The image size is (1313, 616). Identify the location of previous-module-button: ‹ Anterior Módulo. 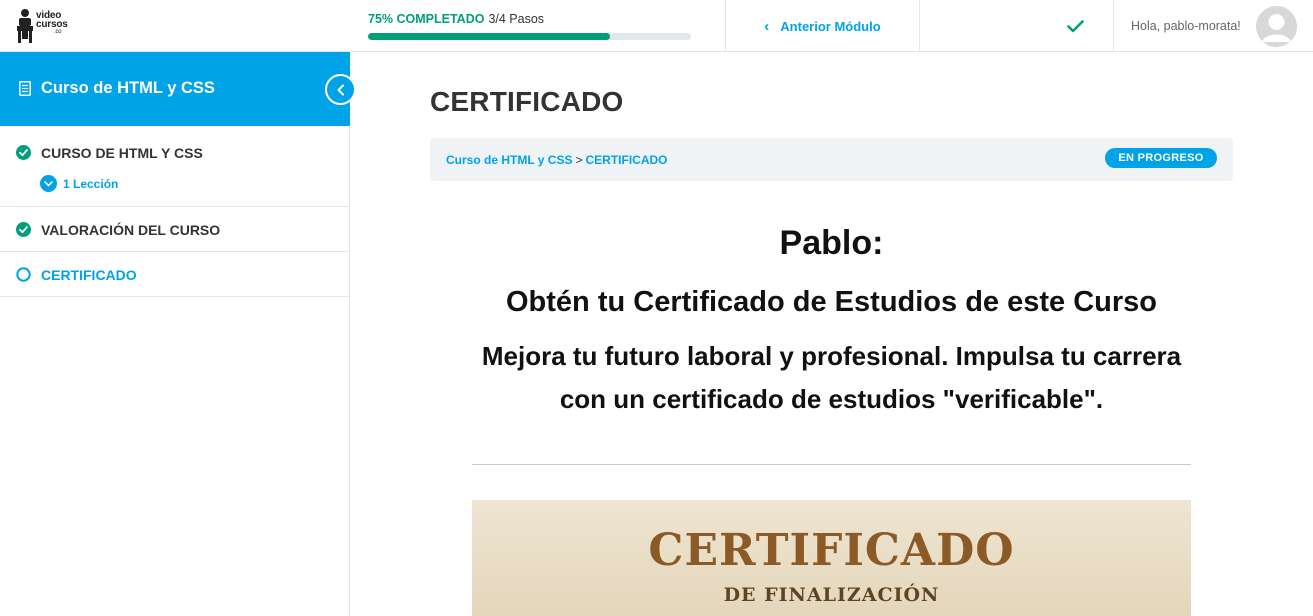
(822, 26).